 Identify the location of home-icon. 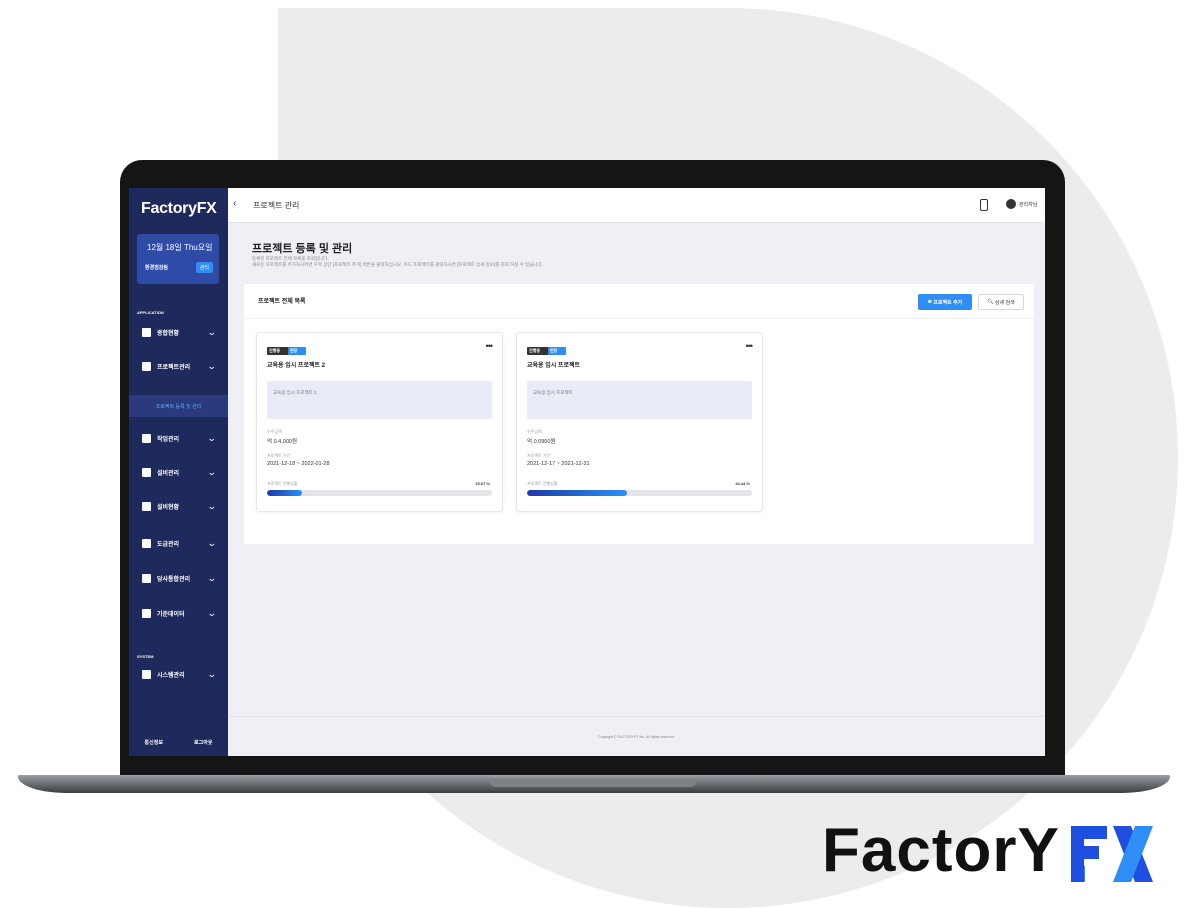
(146, 543).